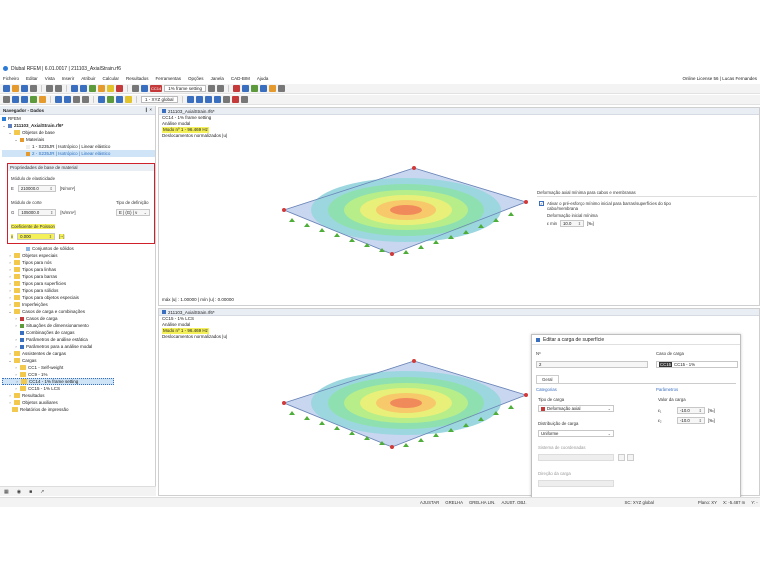 The height and width of the screenshot is (570, 760). I want to click on edit-coordinate-system-icon, so click(621, 457).